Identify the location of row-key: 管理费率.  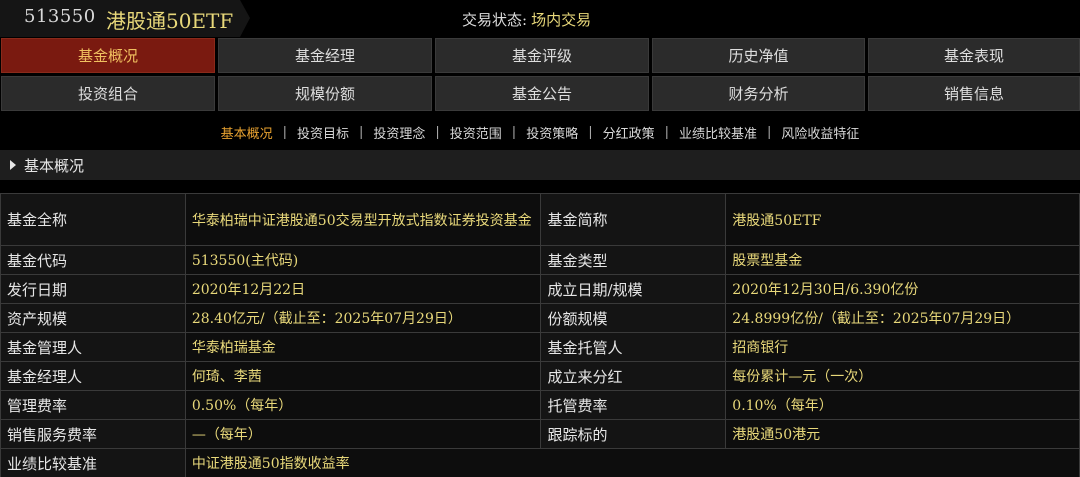
(93, 405).